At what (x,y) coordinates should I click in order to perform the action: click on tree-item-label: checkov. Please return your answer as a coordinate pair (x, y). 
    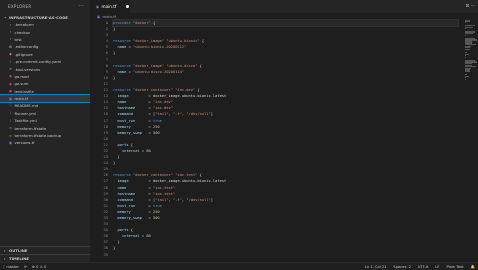
    Looking at the image, I should click on (23, 32).